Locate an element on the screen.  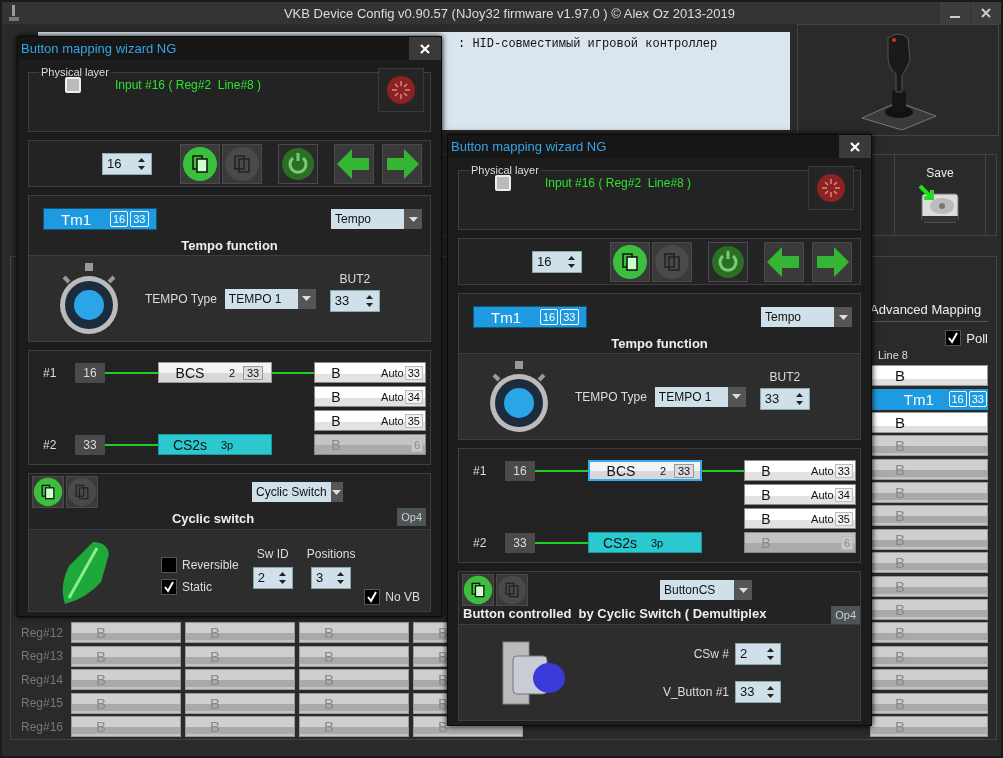
window-title: VKB Device Config v0.90.57 (NJoy32 firmware v1.97.0 ) © Alex Oz 2013-2019 is located at coordinates (509, 13).